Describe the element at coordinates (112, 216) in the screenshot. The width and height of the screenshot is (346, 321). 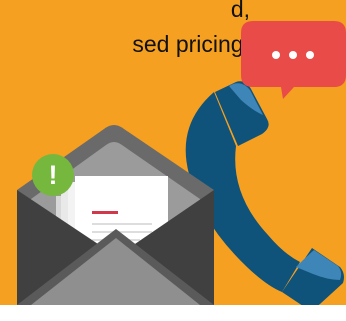
I see `document-sheets` at that location.